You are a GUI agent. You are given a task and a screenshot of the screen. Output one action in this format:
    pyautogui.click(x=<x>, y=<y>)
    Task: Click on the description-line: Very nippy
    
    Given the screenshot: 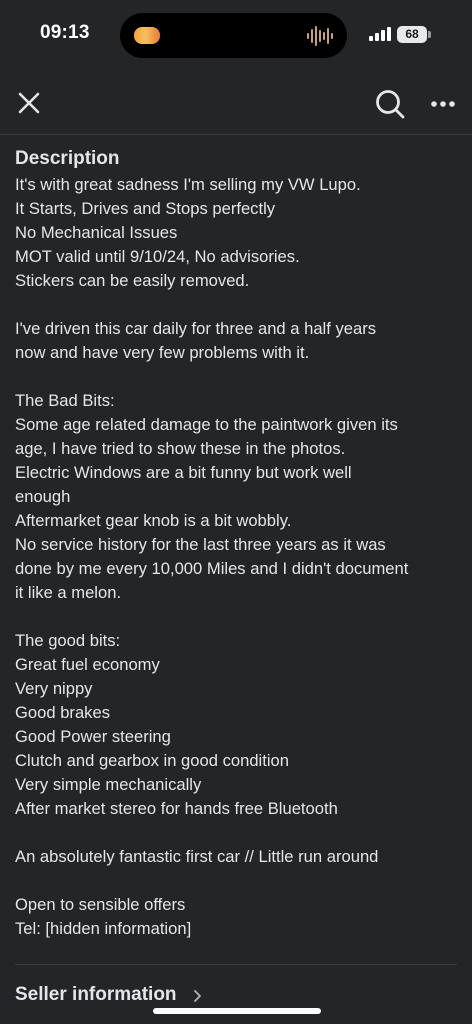 What is the action you would take?
    pyautogui.click(x=54, y=688)
    